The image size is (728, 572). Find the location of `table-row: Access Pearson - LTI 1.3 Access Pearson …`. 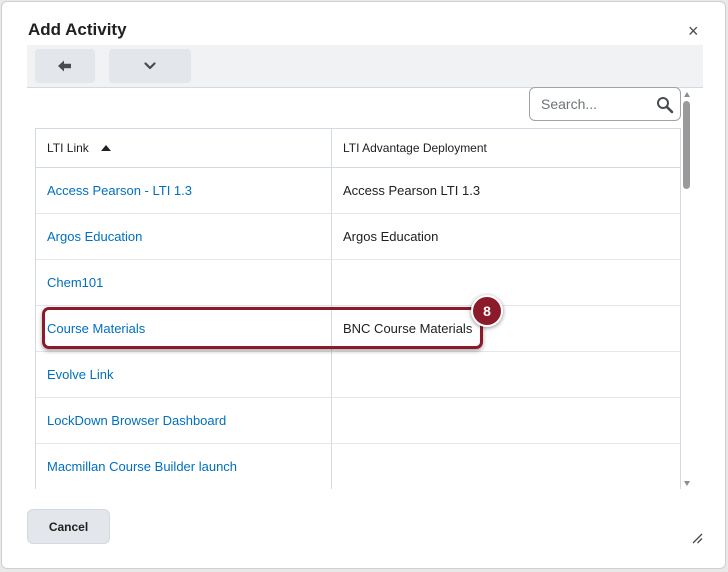

table-row: Access Pearson - LTI 1.3 Access Pearson … is located at coordinates (358, 190).